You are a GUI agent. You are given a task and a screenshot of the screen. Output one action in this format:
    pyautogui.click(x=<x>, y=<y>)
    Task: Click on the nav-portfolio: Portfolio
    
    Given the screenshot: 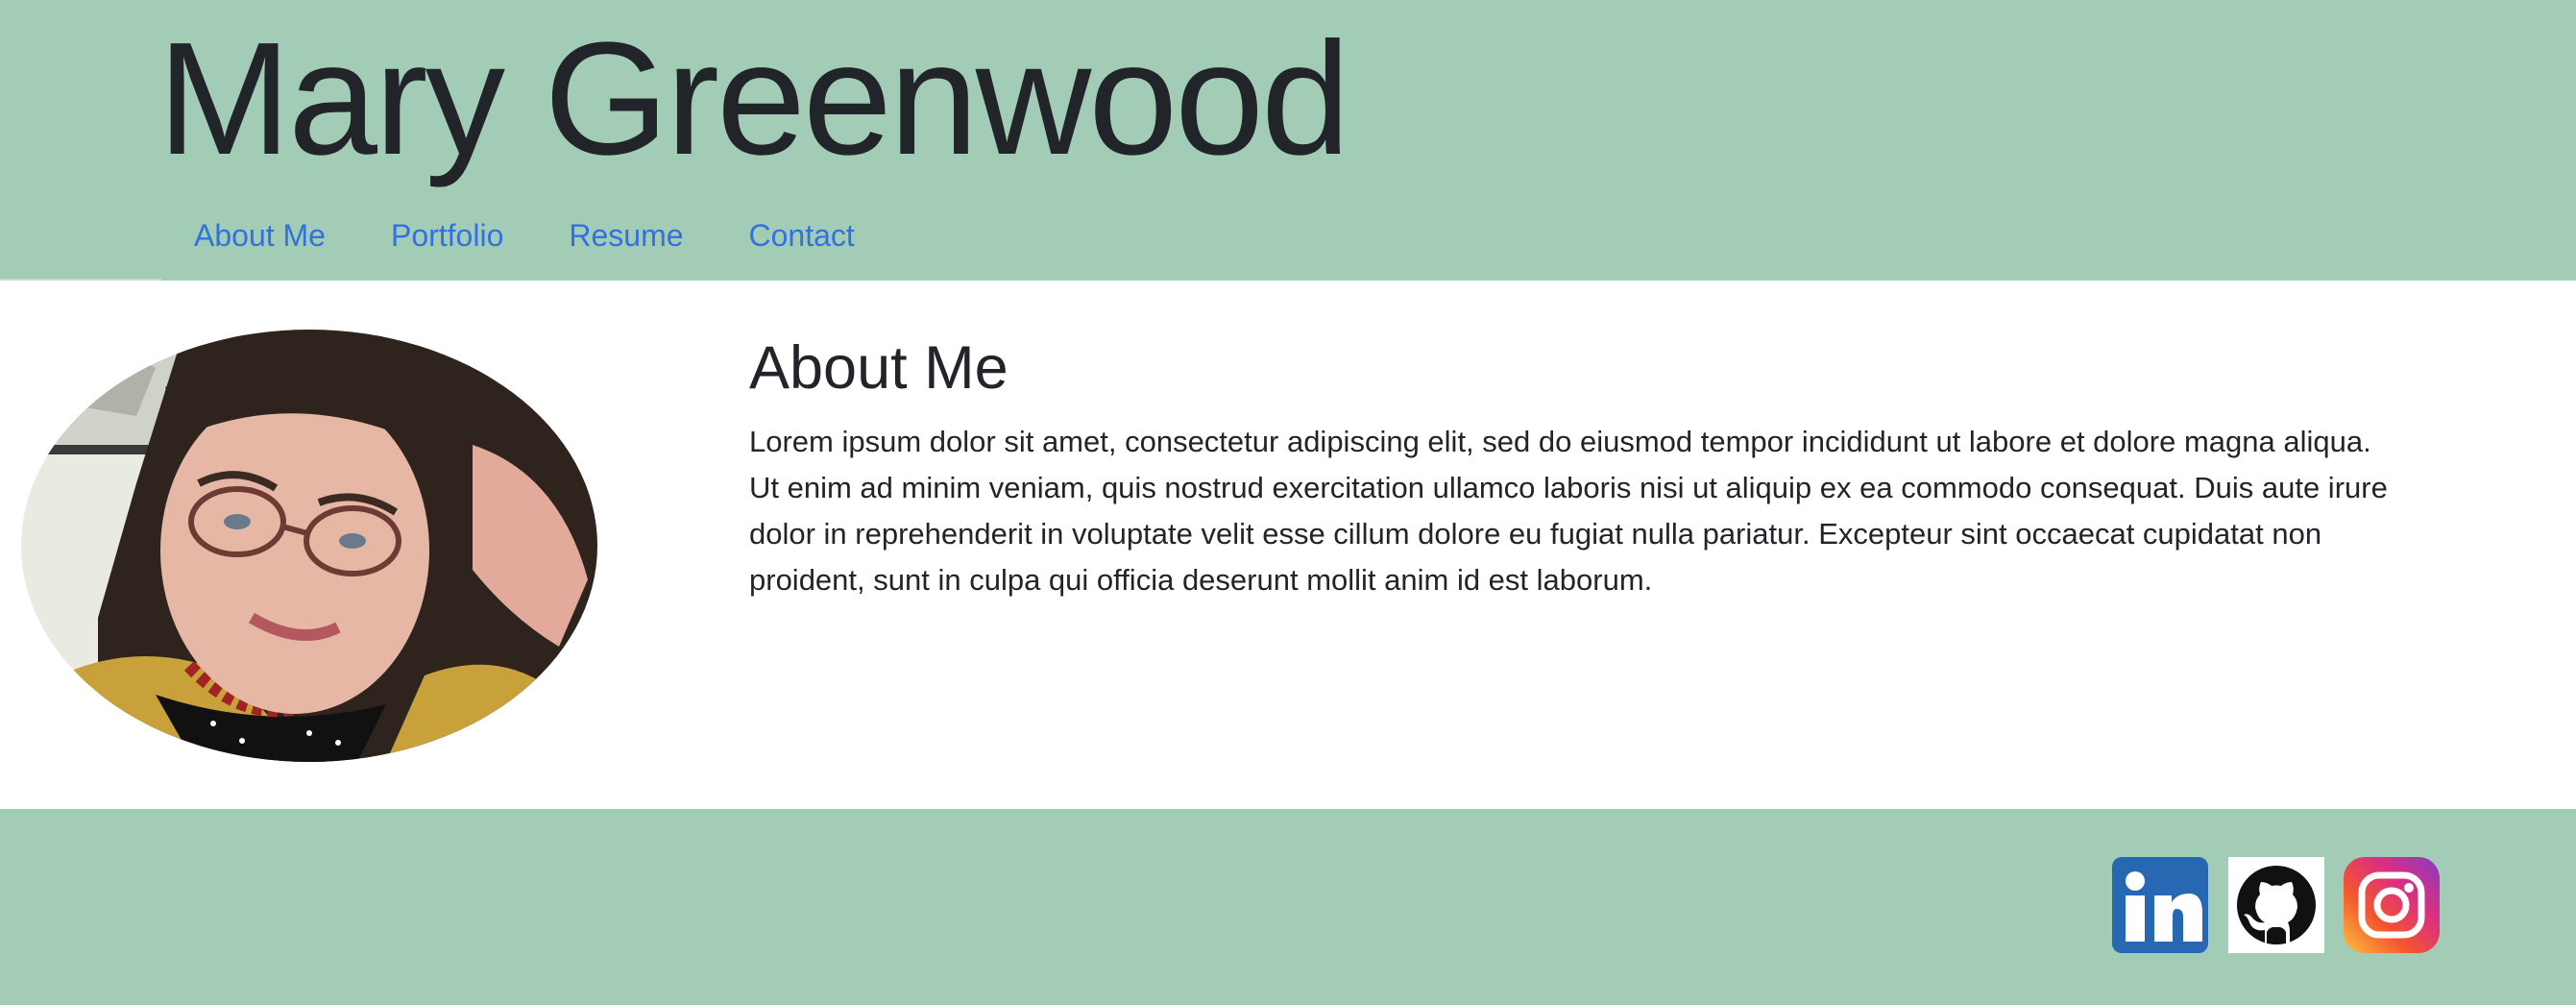 What is the action you would take?
    pyautogui.click(x=447, y=241)
    